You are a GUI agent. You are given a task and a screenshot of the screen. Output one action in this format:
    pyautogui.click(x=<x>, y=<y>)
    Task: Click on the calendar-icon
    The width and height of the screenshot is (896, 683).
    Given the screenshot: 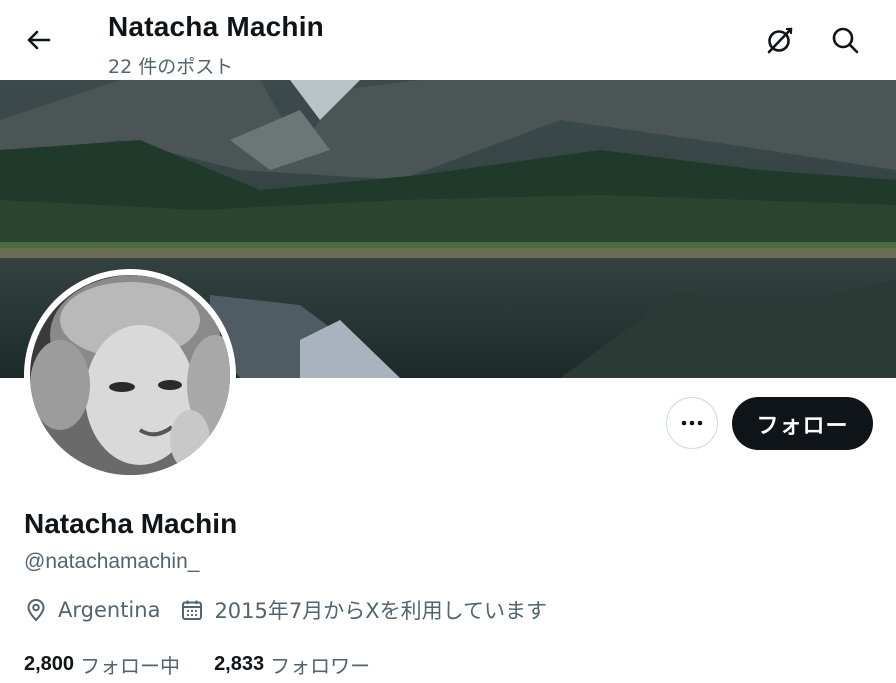 What is the action you would take?
    pyautogui.click(x=192, y=610)
    